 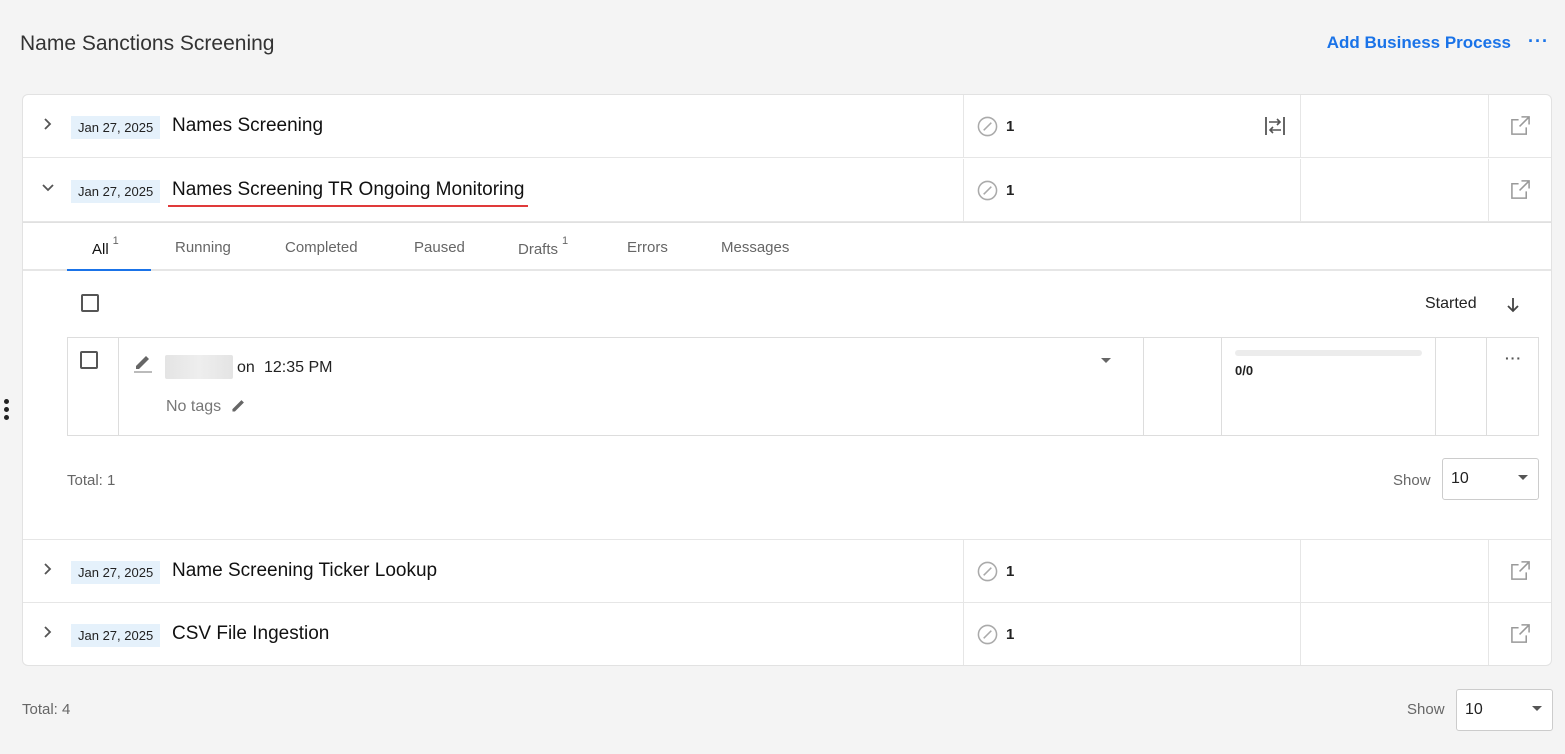 I want to click on side-panel-handle, so click(x=8, y=409).